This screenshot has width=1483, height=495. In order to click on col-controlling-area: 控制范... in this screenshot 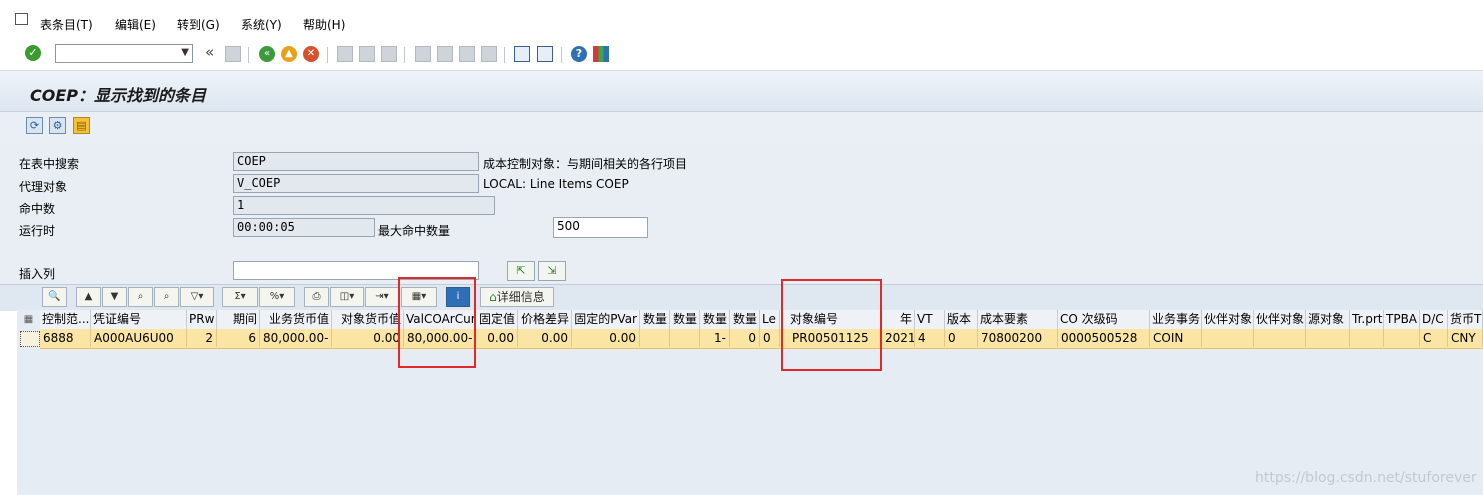, I will do `click(65, 319)`.